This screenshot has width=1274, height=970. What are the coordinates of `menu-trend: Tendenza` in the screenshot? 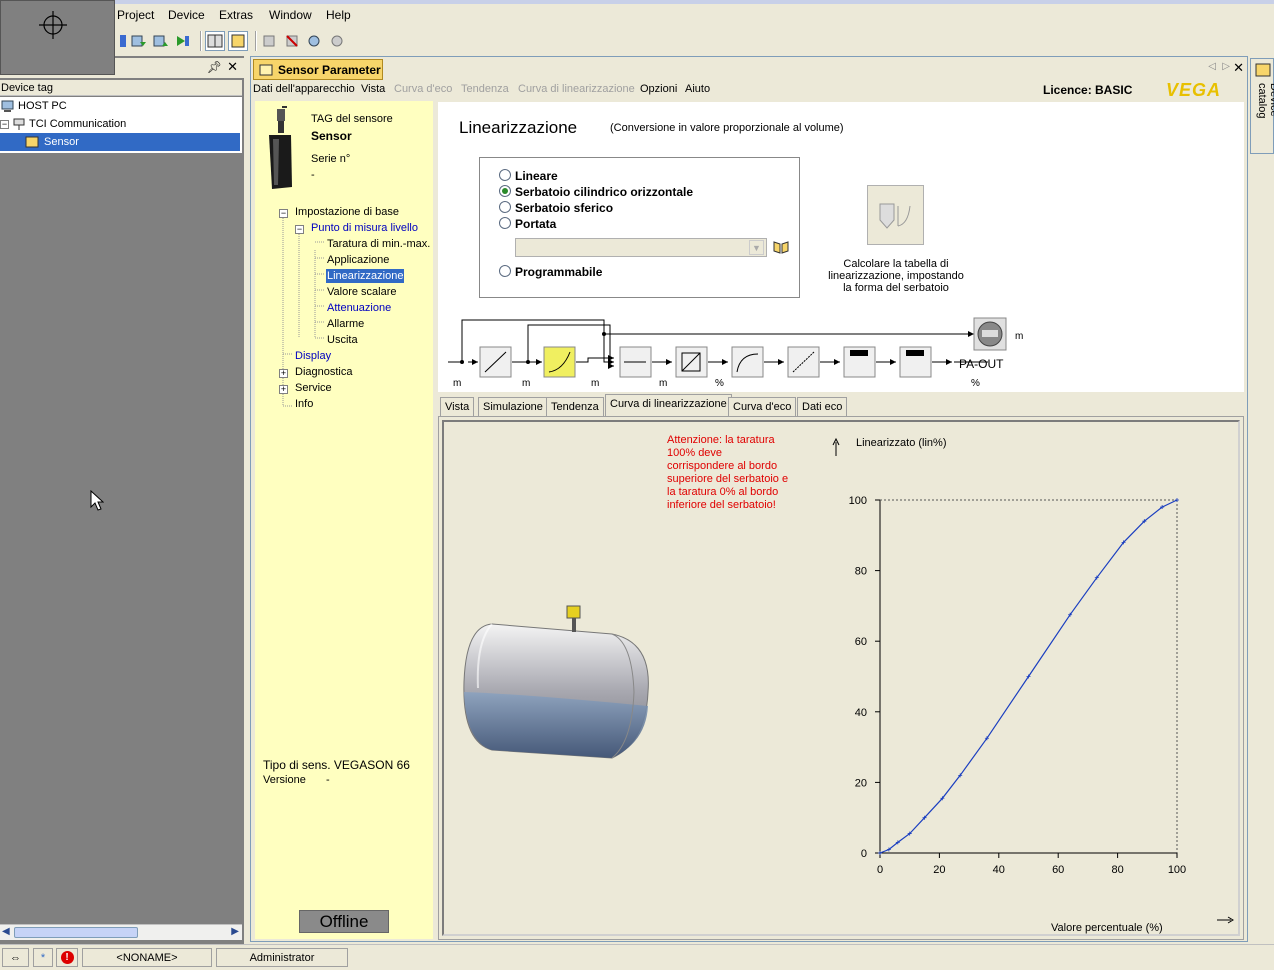 It's located at (485, 89).